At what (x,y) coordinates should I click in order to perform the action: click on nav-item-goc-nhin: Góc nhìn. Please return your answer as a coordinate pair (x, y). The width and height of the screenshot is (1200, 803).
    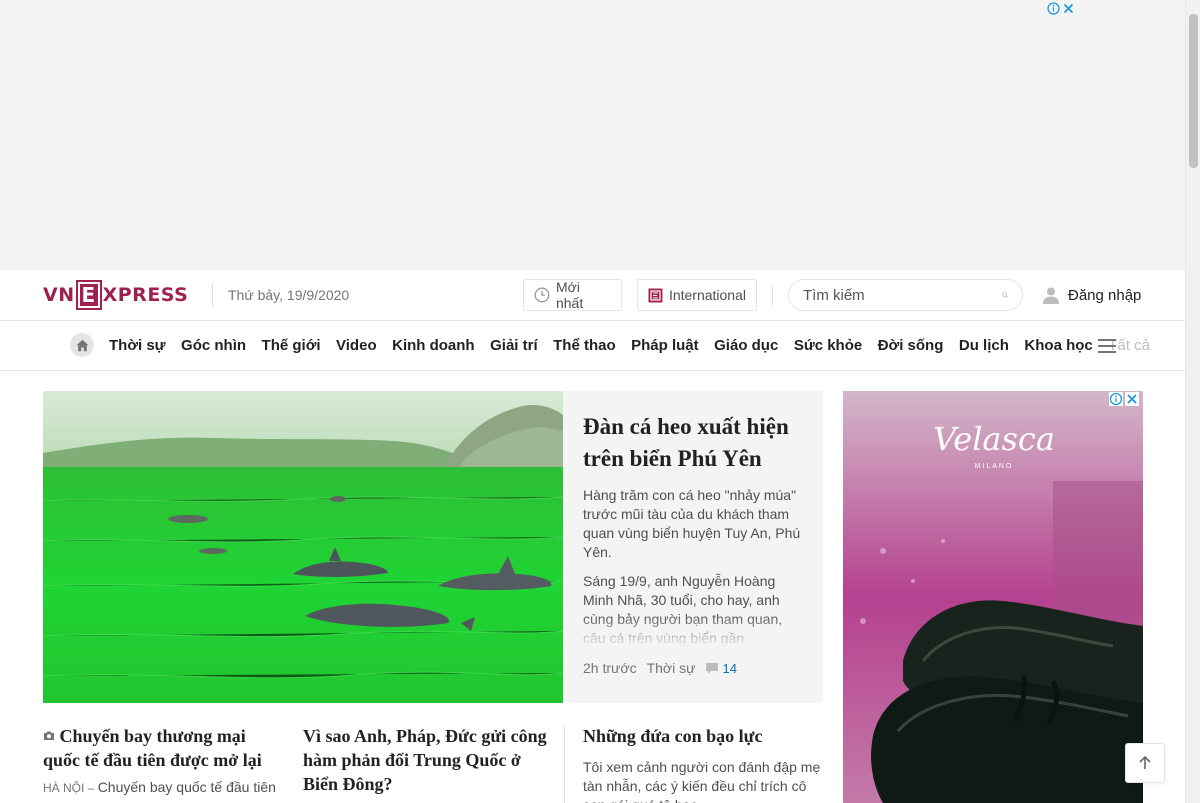
    Looking at the image, I should click on (213, 345).